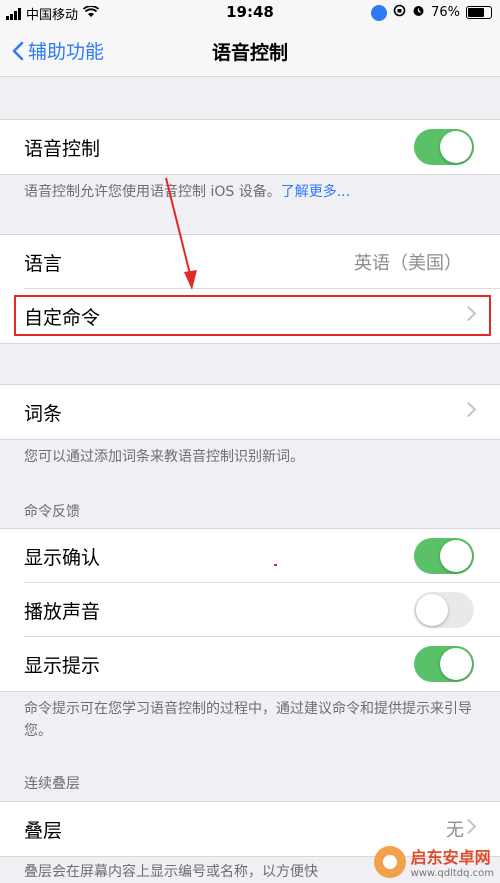 This screenshot has width=500, height=883. What do you see at coordinates (452, 873) in the screenshot?
I see `watermark-url: www.qdltdq.com` at bounding box center [452, 873].